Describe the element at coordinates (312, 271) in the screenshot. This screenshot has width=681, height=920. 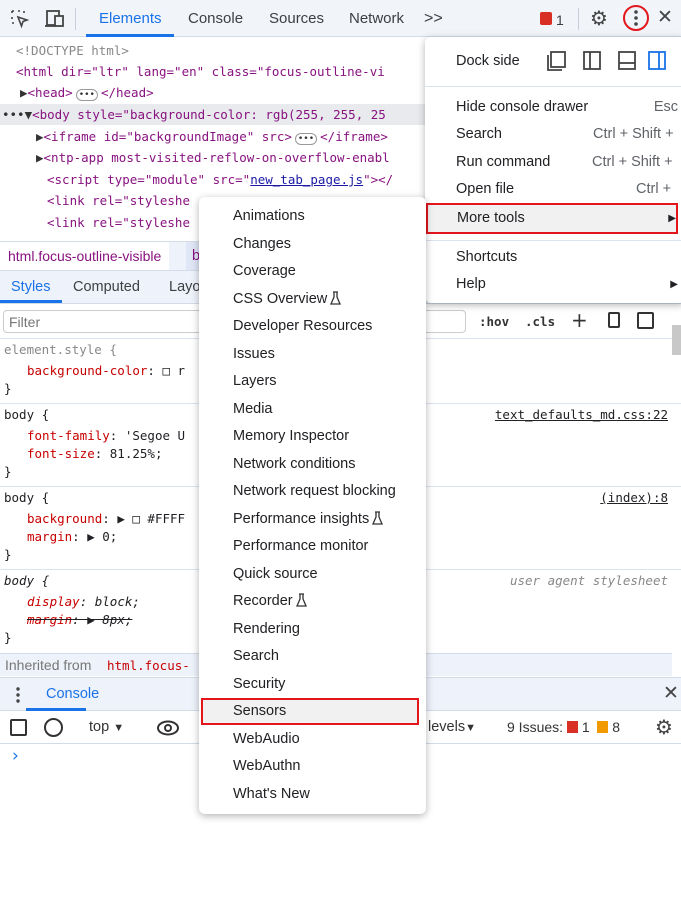
I see `menu-item-coverage: Coverage` at that location.